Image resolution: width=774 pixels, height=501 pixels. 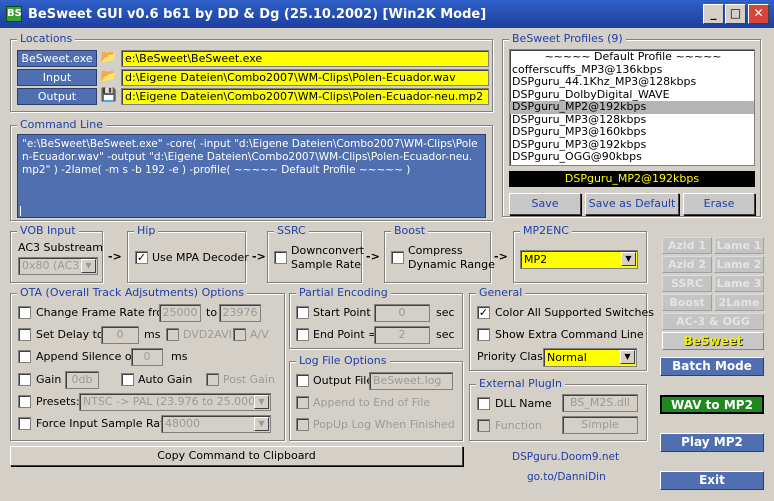 What do you see at coordinates (569, 334) in the screenshot?
I see `show-extra-label: Show Extra Command Line` at bounding box center [569, 334].